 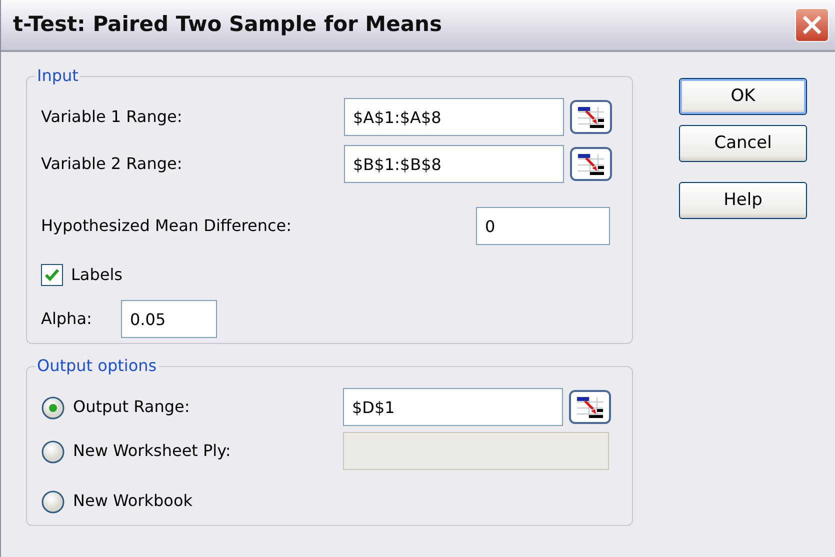 I want to click on field-label: Alpha:, so click(x=67, y=319).